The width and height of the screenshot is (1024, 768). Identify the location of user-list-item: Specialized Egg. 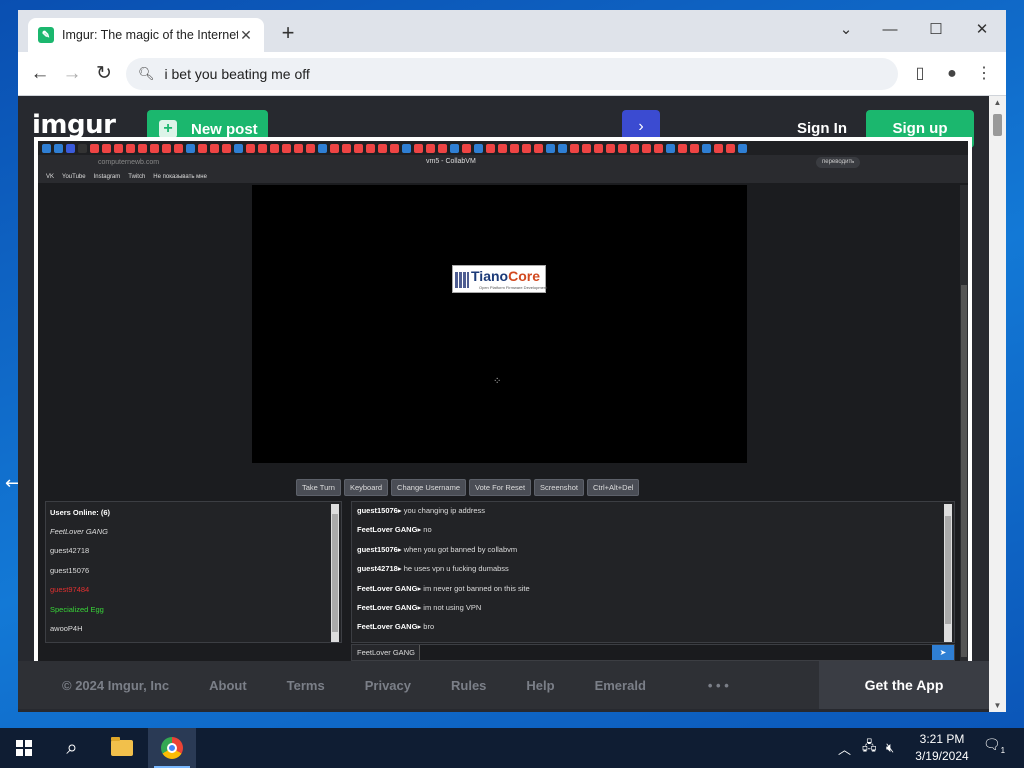
(77, 609).